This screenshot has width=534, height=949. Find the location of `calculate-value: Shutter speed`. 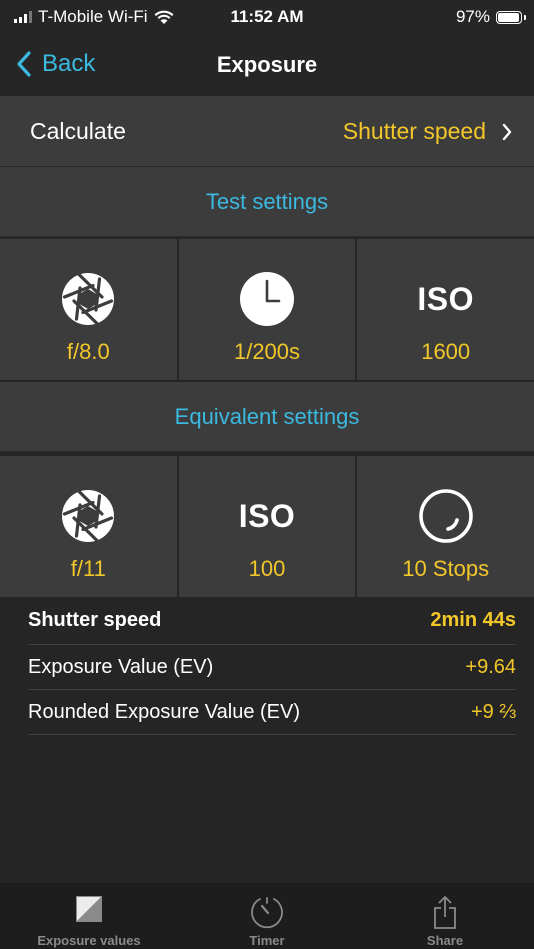

calculate-value: Shutter speed is located at coordinates (427, 131).